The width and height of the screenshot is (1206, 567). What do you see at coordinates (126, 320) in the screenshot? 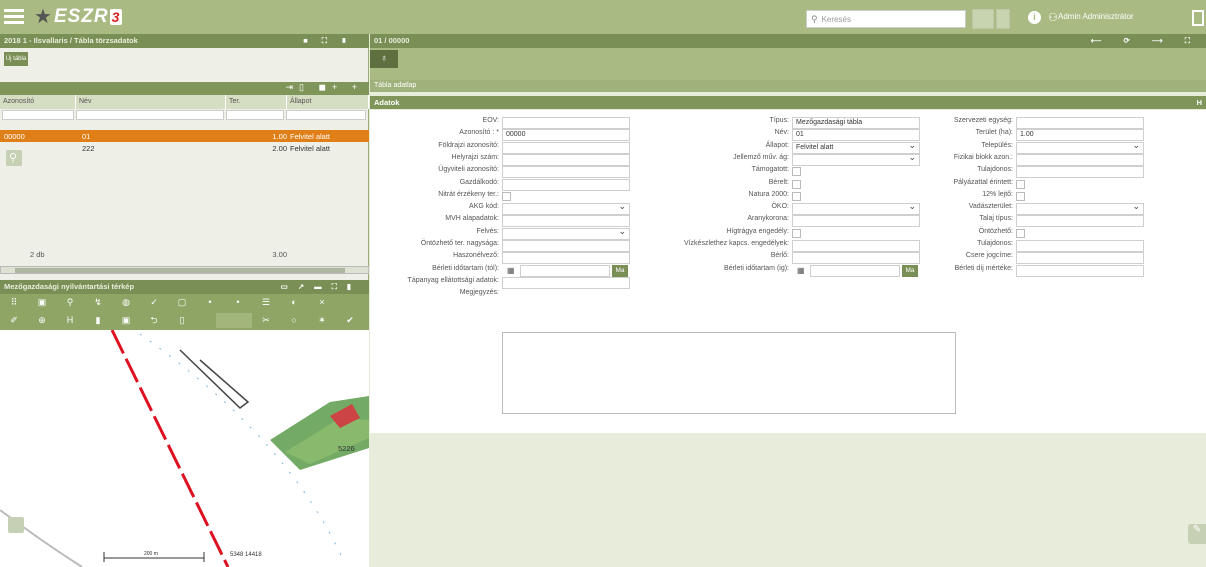
I see `image-icon: ▣` at bounding box center [126, 320].